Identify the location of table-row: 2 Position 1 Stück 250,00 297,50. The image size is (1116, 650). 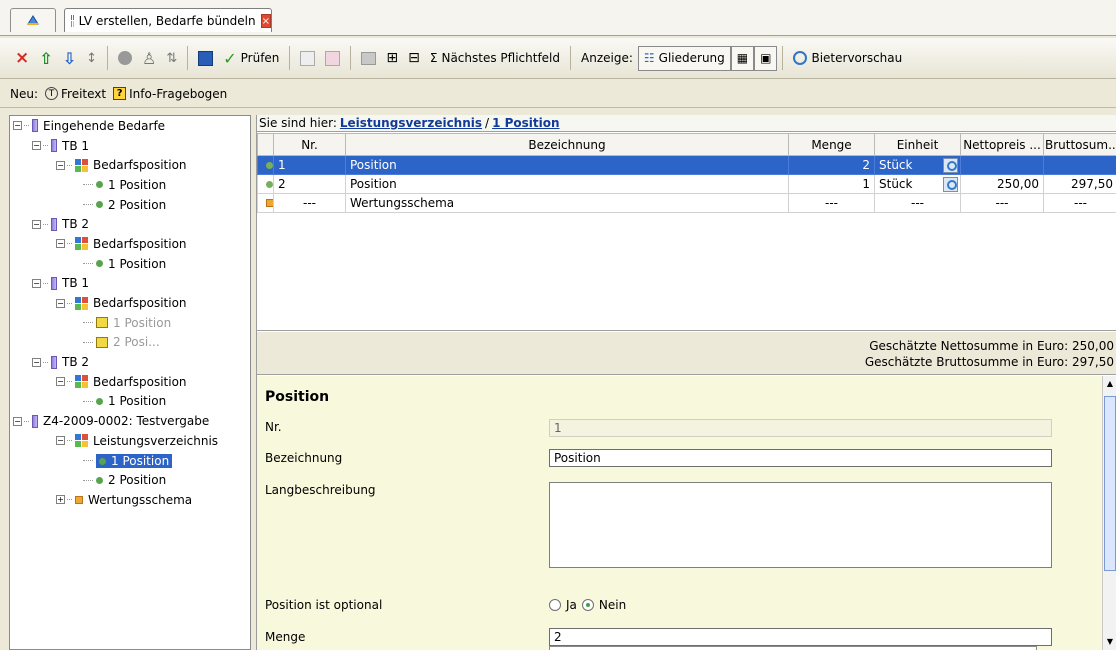
(686, 184).